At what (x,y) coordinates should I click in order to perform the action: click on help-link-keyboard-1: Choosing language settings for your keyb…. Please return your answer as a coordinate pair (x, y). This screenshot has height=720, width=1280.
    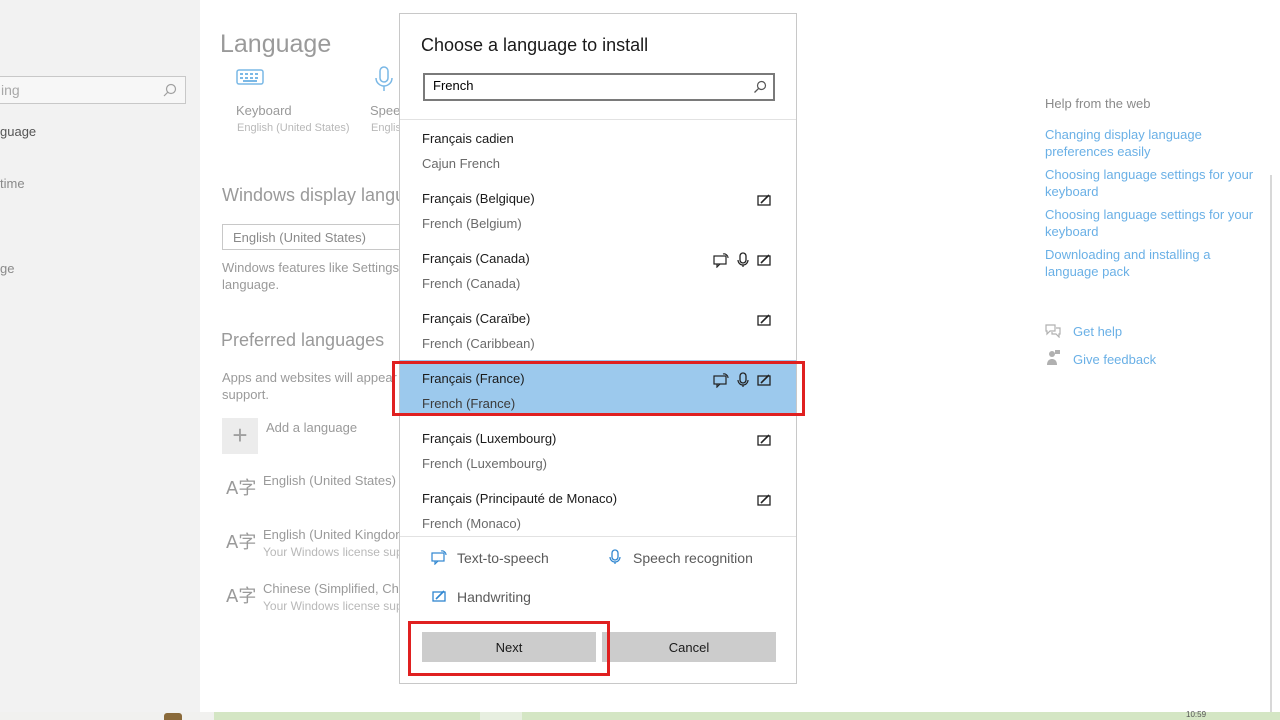
    Looking at the image, I should click on (1150, 183).